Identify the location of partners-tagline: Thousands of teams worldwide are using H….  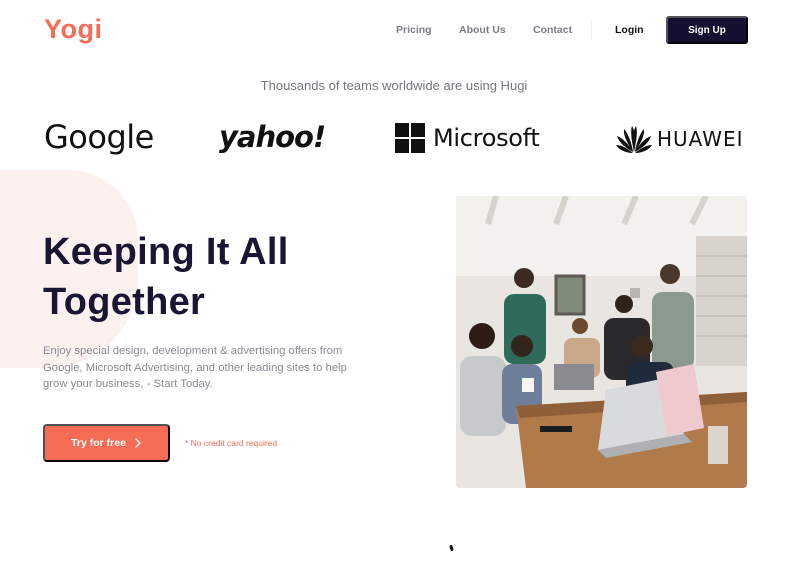
(394, 85).